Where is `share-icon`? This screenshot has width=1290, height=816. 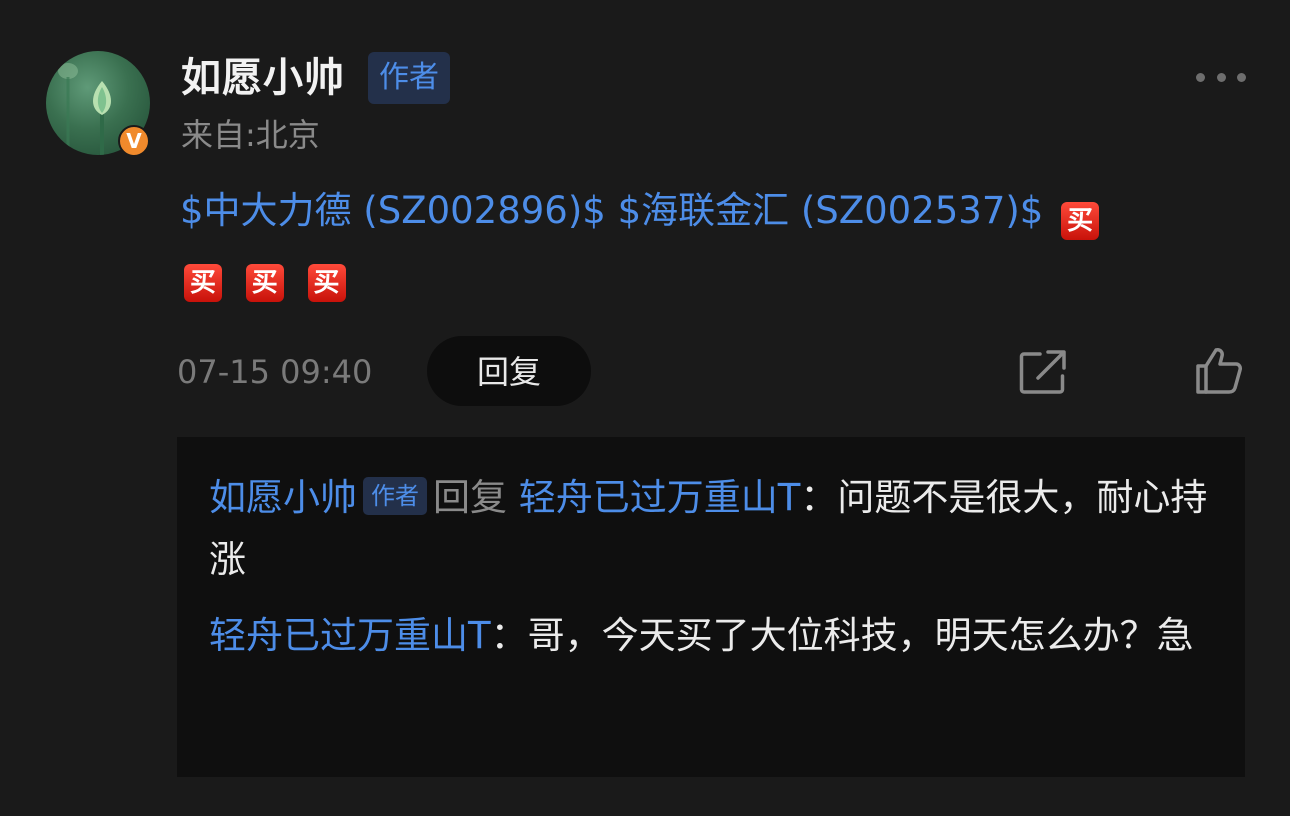 share-icon is located at coordinates (1043, 372).